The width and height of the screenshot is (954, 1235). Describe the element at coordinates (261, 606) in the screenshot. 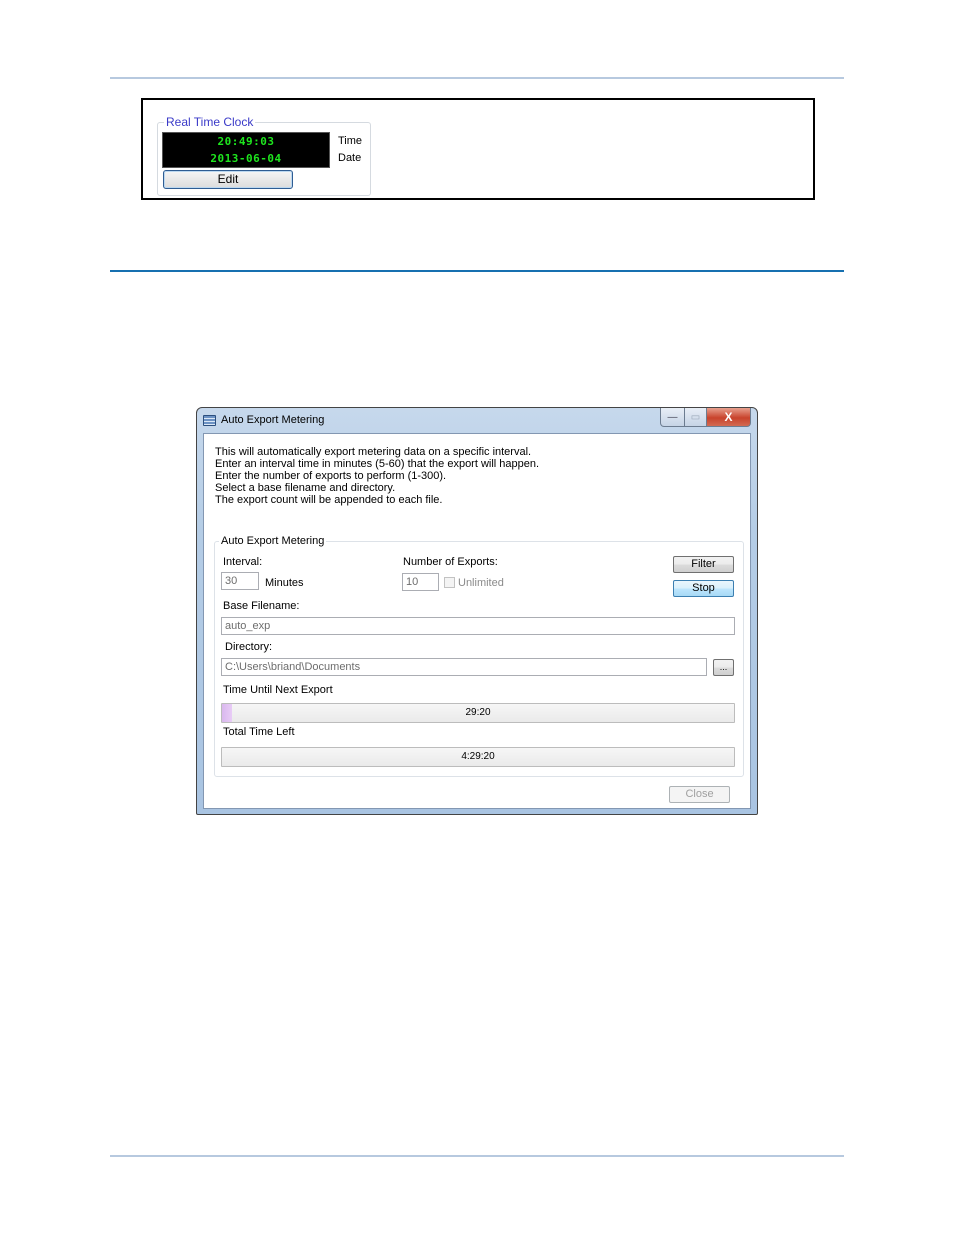

I see `base-filename-label: Base Filename:` at that location.